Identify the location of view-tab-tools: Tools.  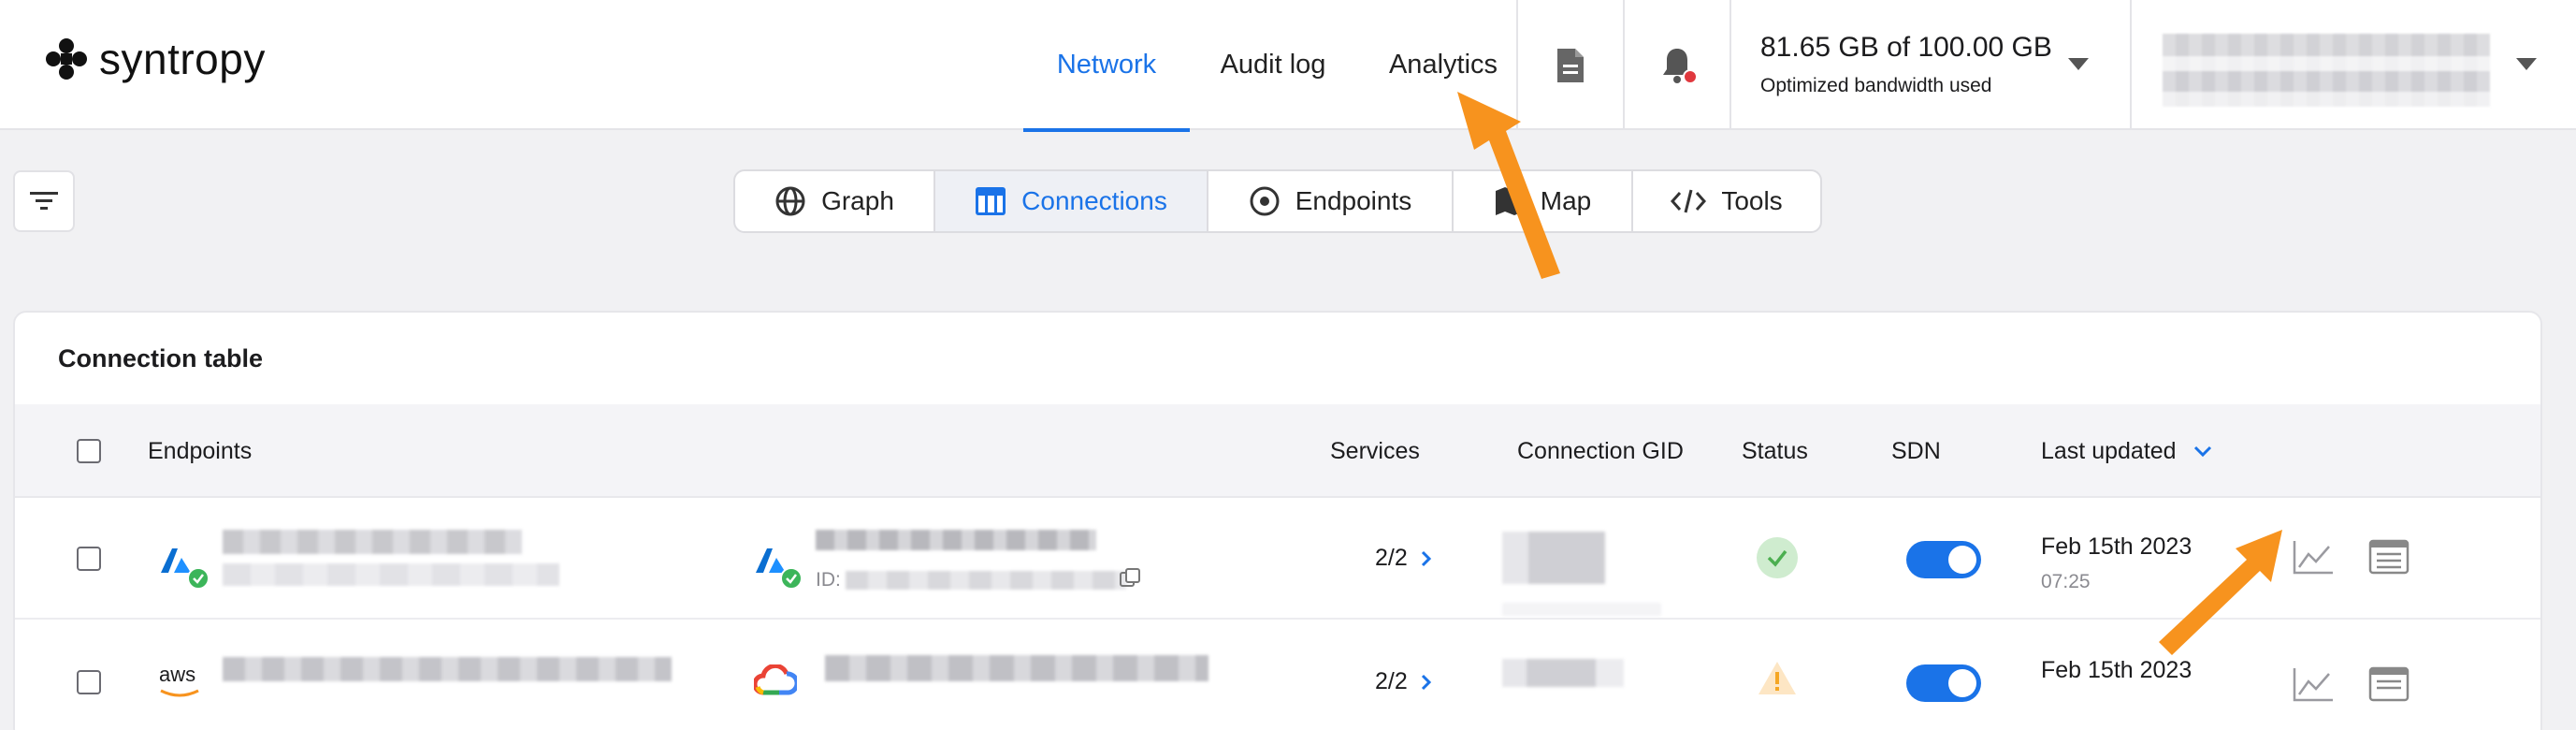
(1726, 201).